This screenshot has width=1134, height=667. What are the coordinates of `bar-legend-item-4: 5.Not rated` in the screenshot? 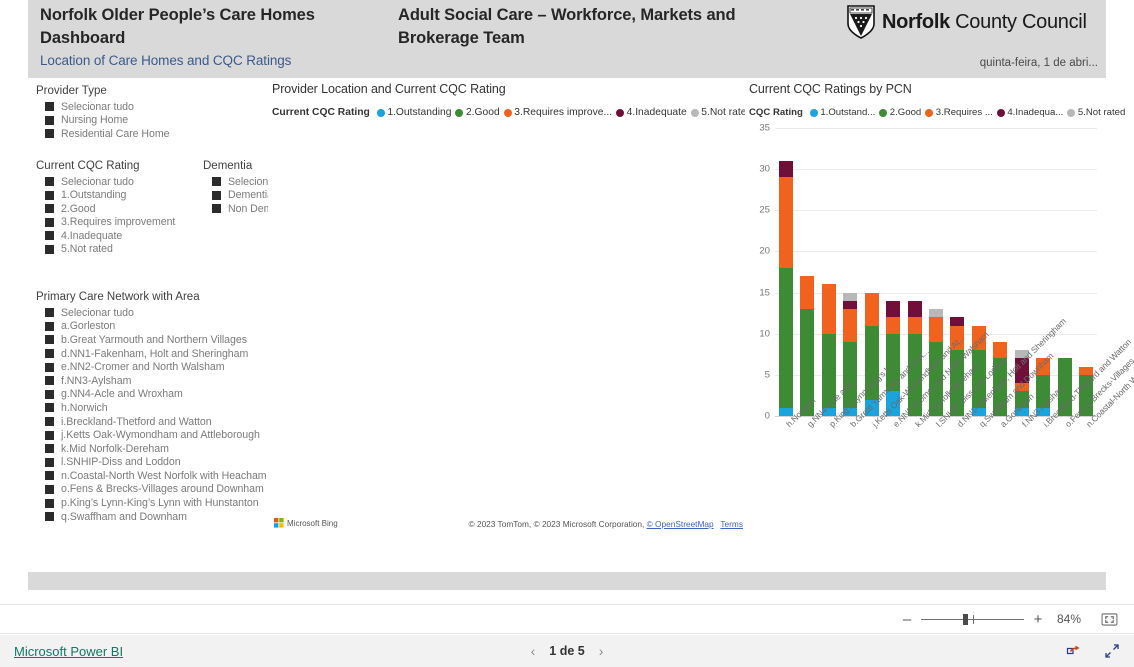 It's located at (1096, 112).